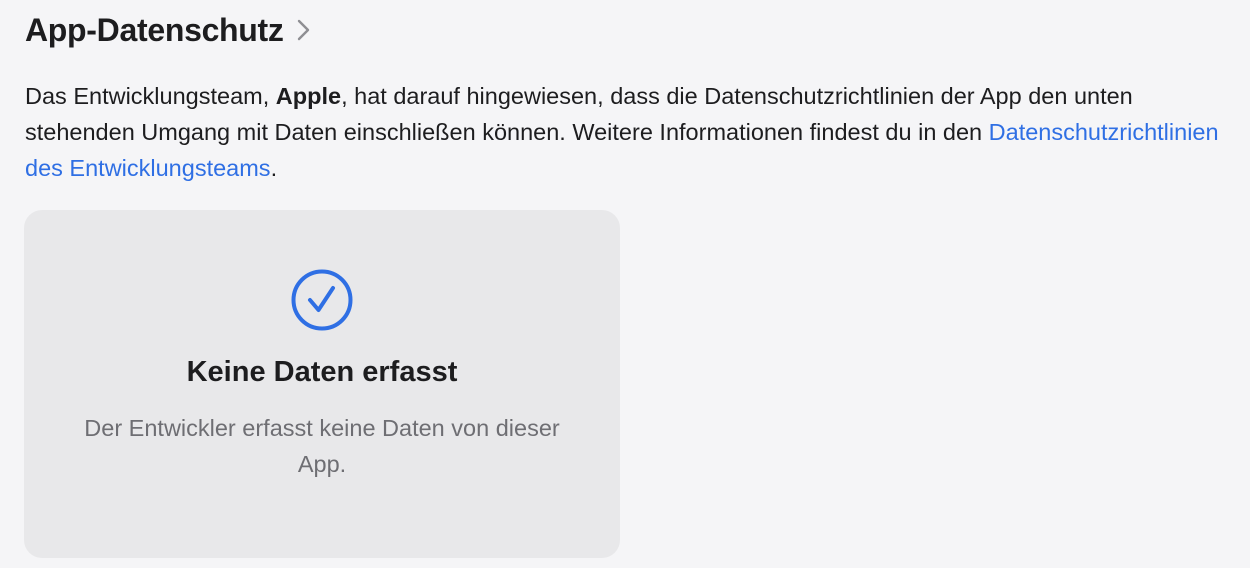 Image resolution: width=1250 pixels, height=568 pixels. What do you see at coordinates (154, 29) in the screenshot?
I see `page-title: App-Datenschutz` at bounding box center [154, 29].